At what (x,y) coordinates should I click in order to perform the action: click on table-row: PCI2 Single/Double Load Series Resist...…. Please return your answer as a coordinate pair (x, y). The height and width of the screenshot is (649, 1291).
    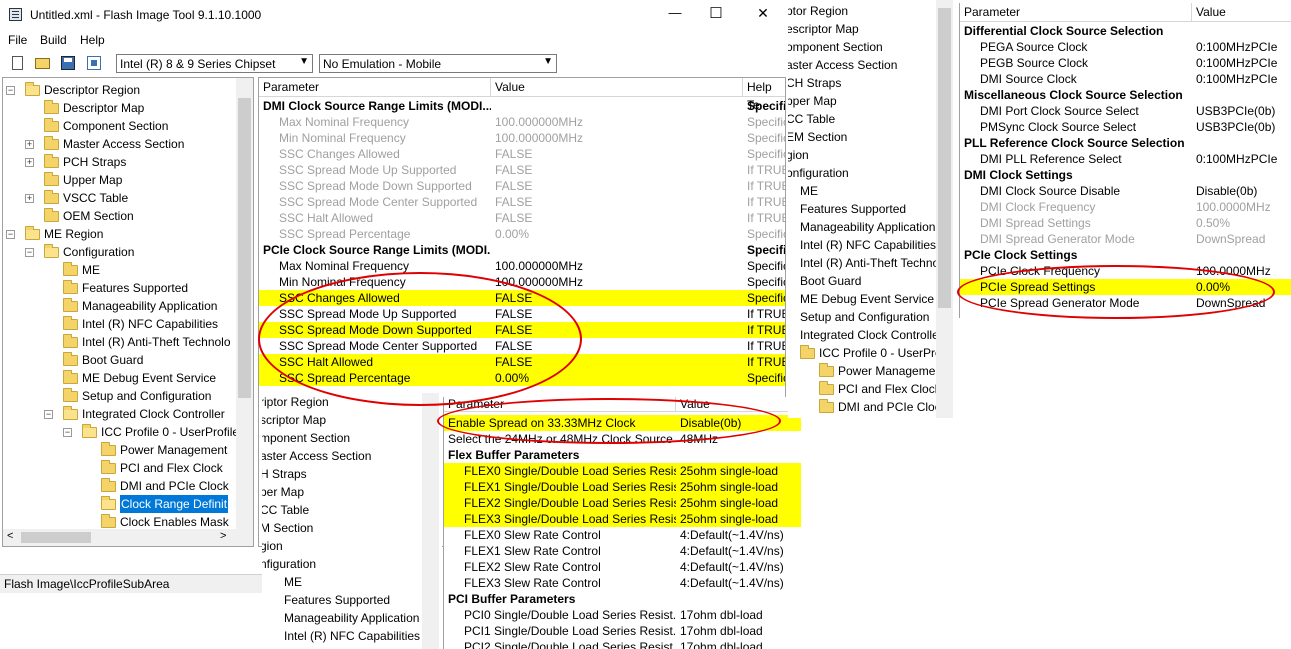
    Looking at the image, I should click on (622, 644).